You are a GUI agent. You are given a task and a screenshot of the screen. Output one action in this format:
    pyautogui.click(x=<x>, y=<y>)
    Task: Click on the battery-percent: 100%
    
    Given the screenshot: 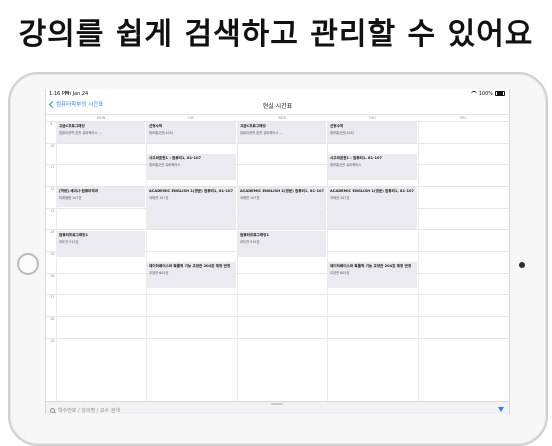 What is the action you would take?
    pyautogui.click(x=485, y=93)
    